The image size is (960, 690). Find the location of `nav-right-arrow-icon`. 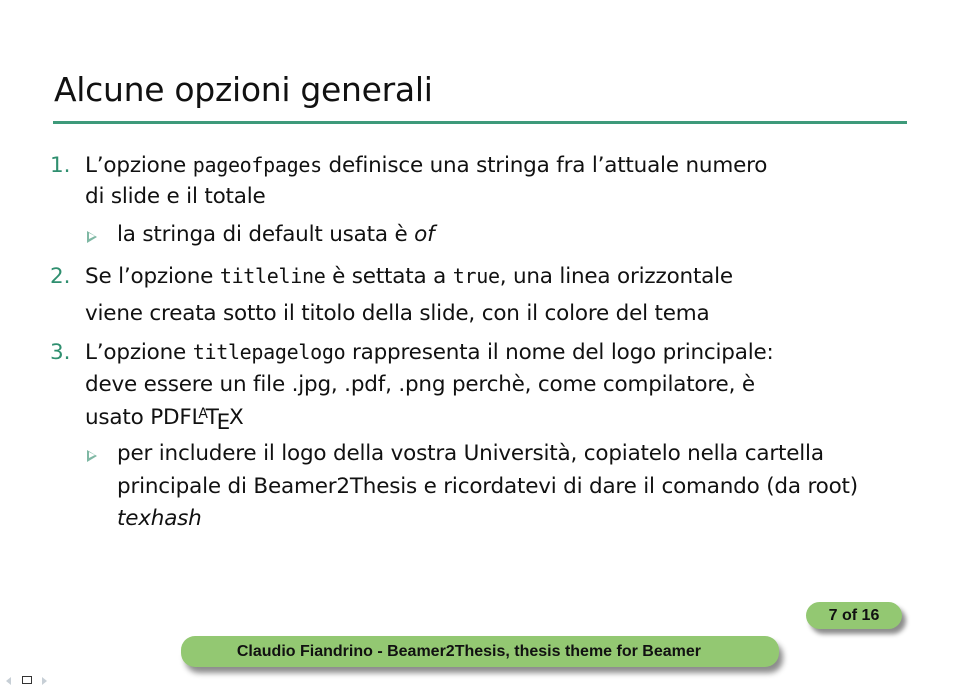

nav-right-arrow-icon is located at coordinates (44, 681).